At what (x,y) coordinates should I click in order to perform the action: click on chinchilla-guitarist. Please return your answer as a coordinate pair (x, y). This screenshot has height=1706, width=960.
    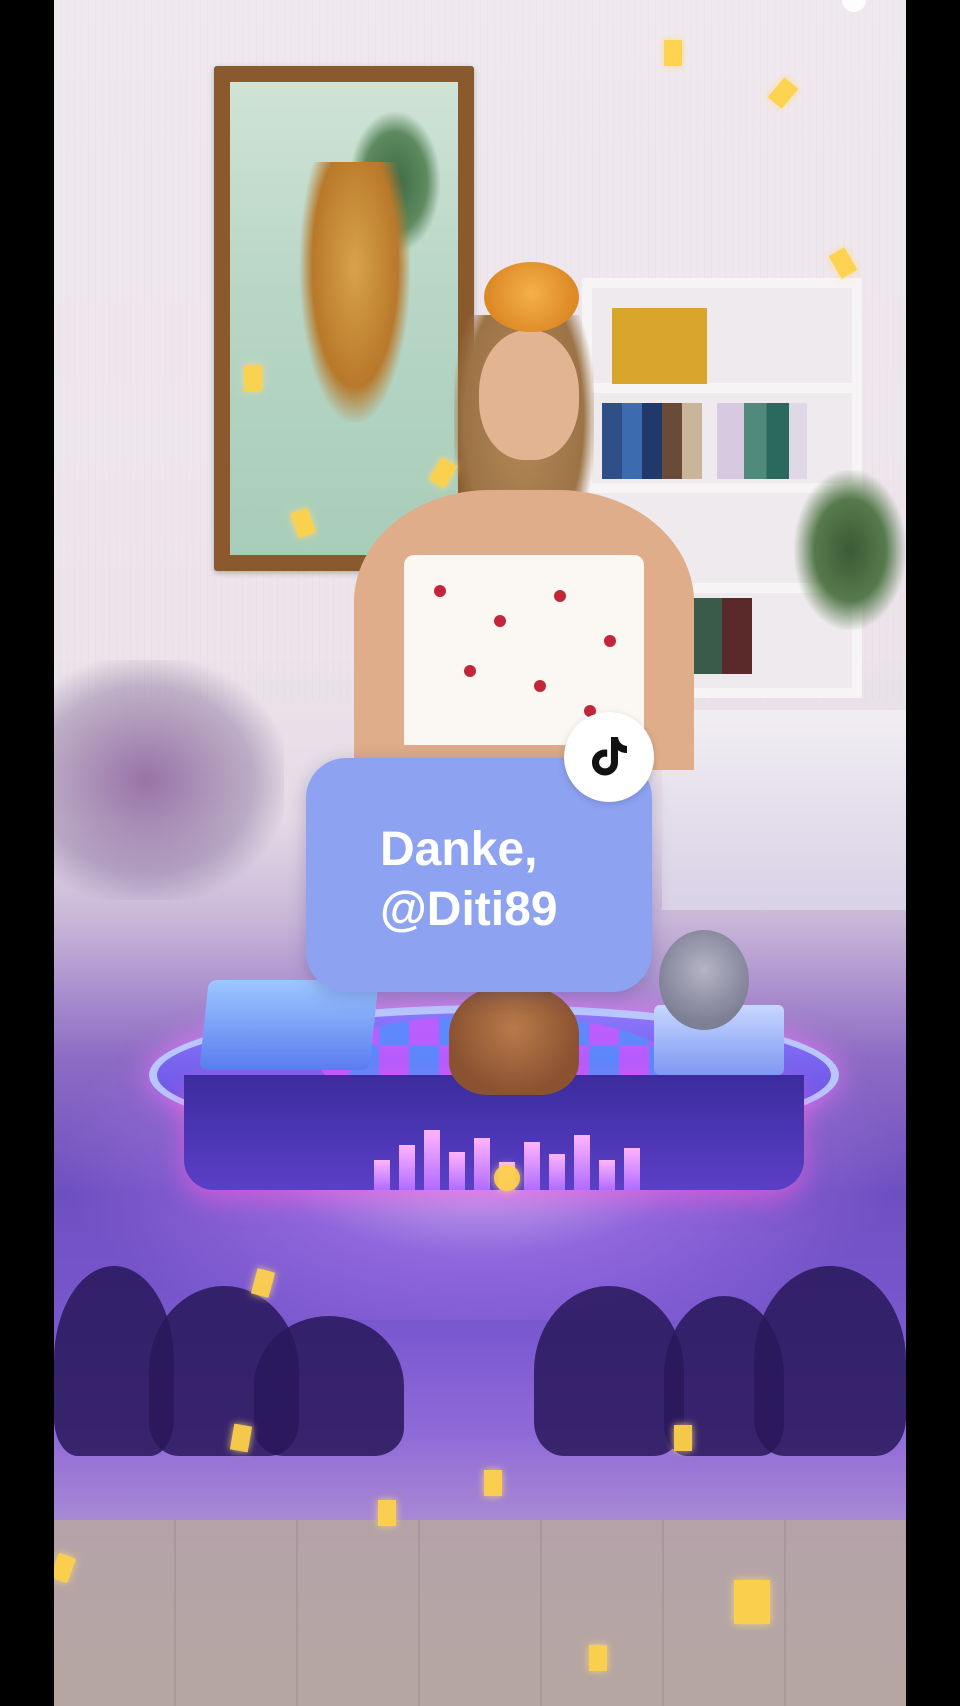
    Looking at the image, I should click on (704, 980).